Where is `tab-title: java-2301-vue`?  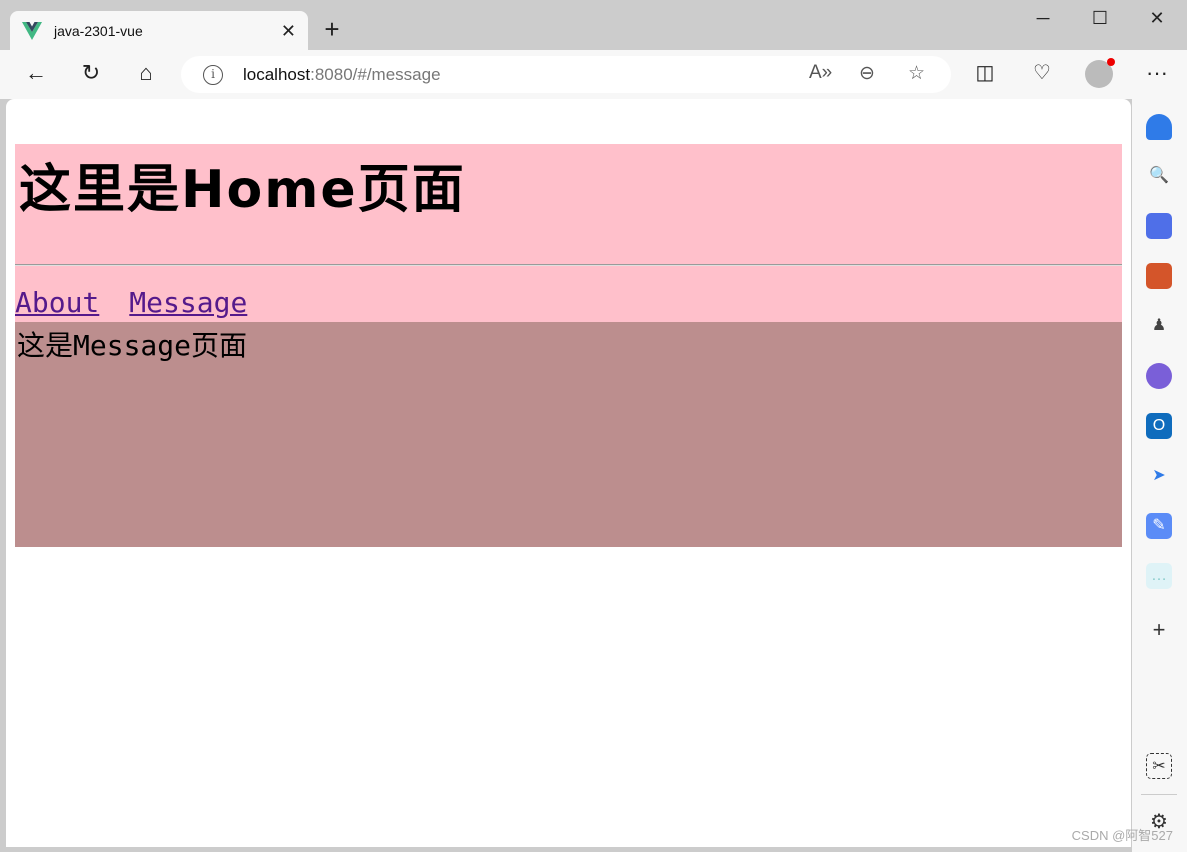
tab-title: java-2301-vue is located at coordinates (98, 31).